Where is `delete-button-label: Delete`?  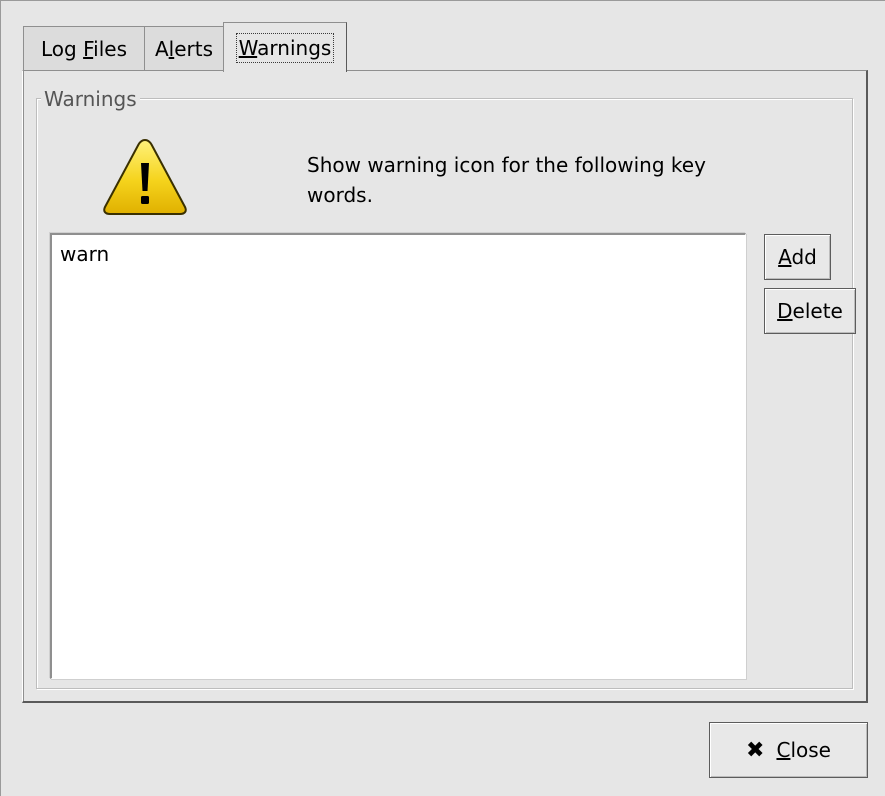 delete-button-label: Delete is located at coordinates (810, 311).